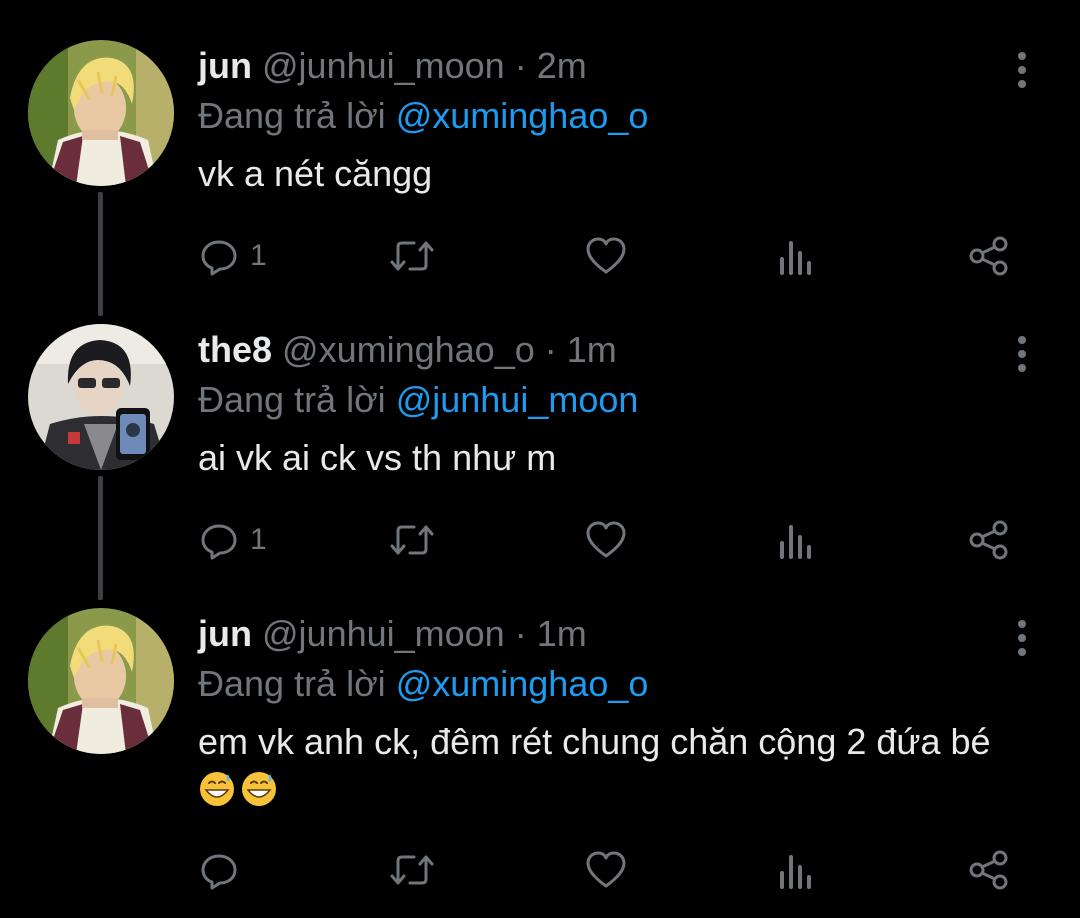  What do you see at coordinates (235, 349) in the screenshot?
I see `display-name: the8` at bounding box center [235, 349].